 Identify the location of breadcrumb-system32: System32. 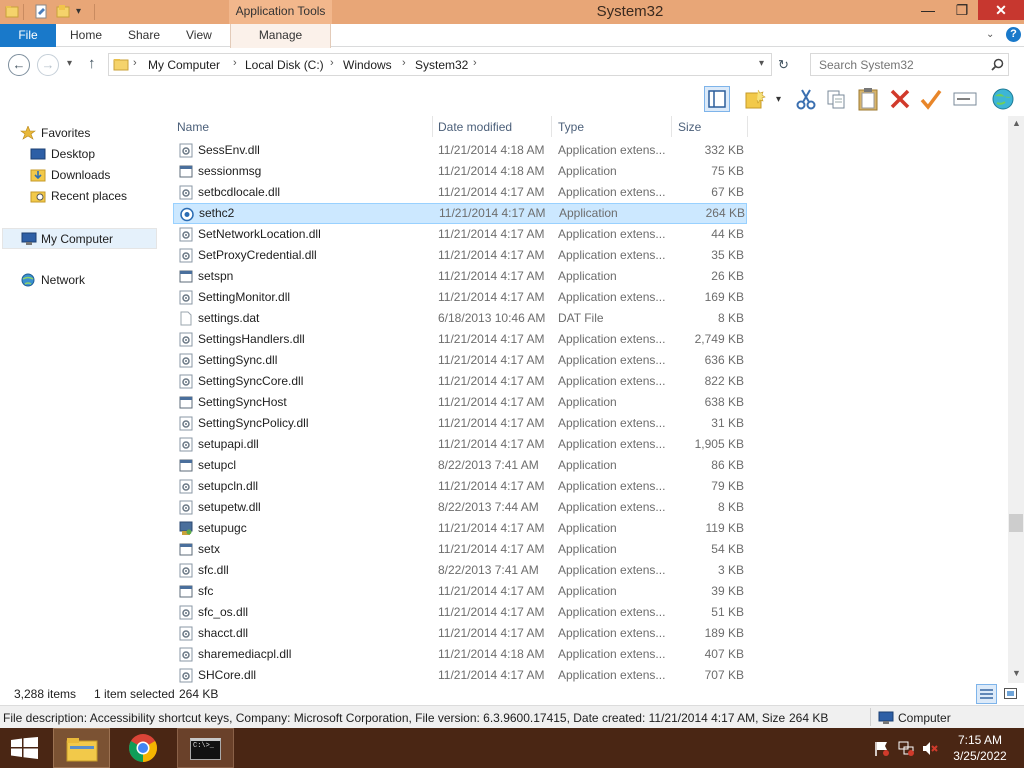
(441, 65).